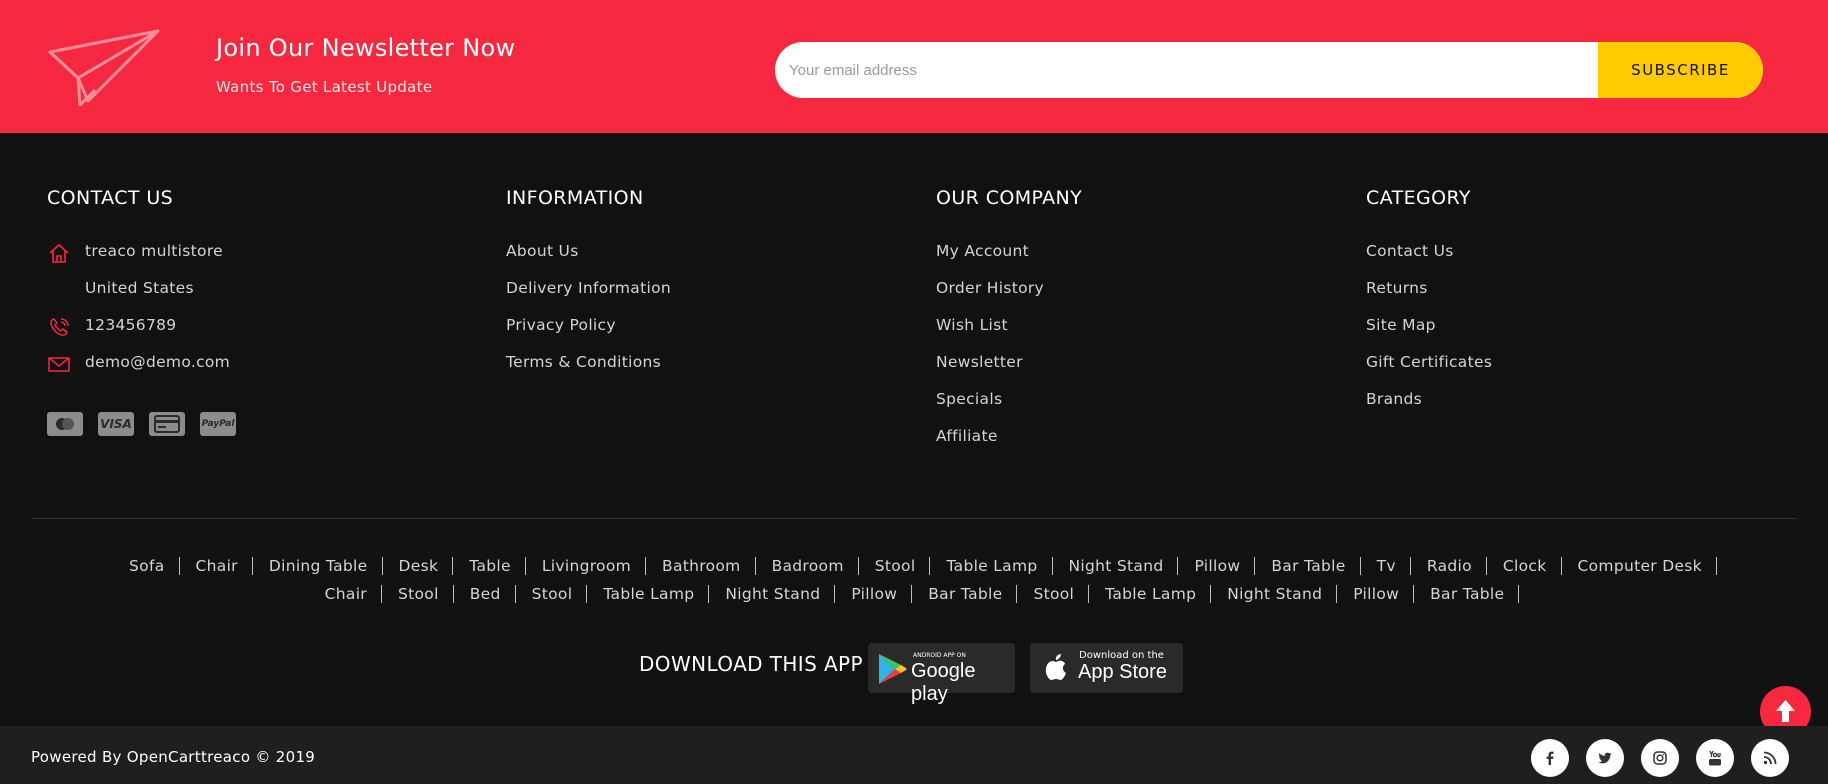  Describe the element at coordinates (146, 566) in the screenshot. I see `tag-link: Sofa` at that location.